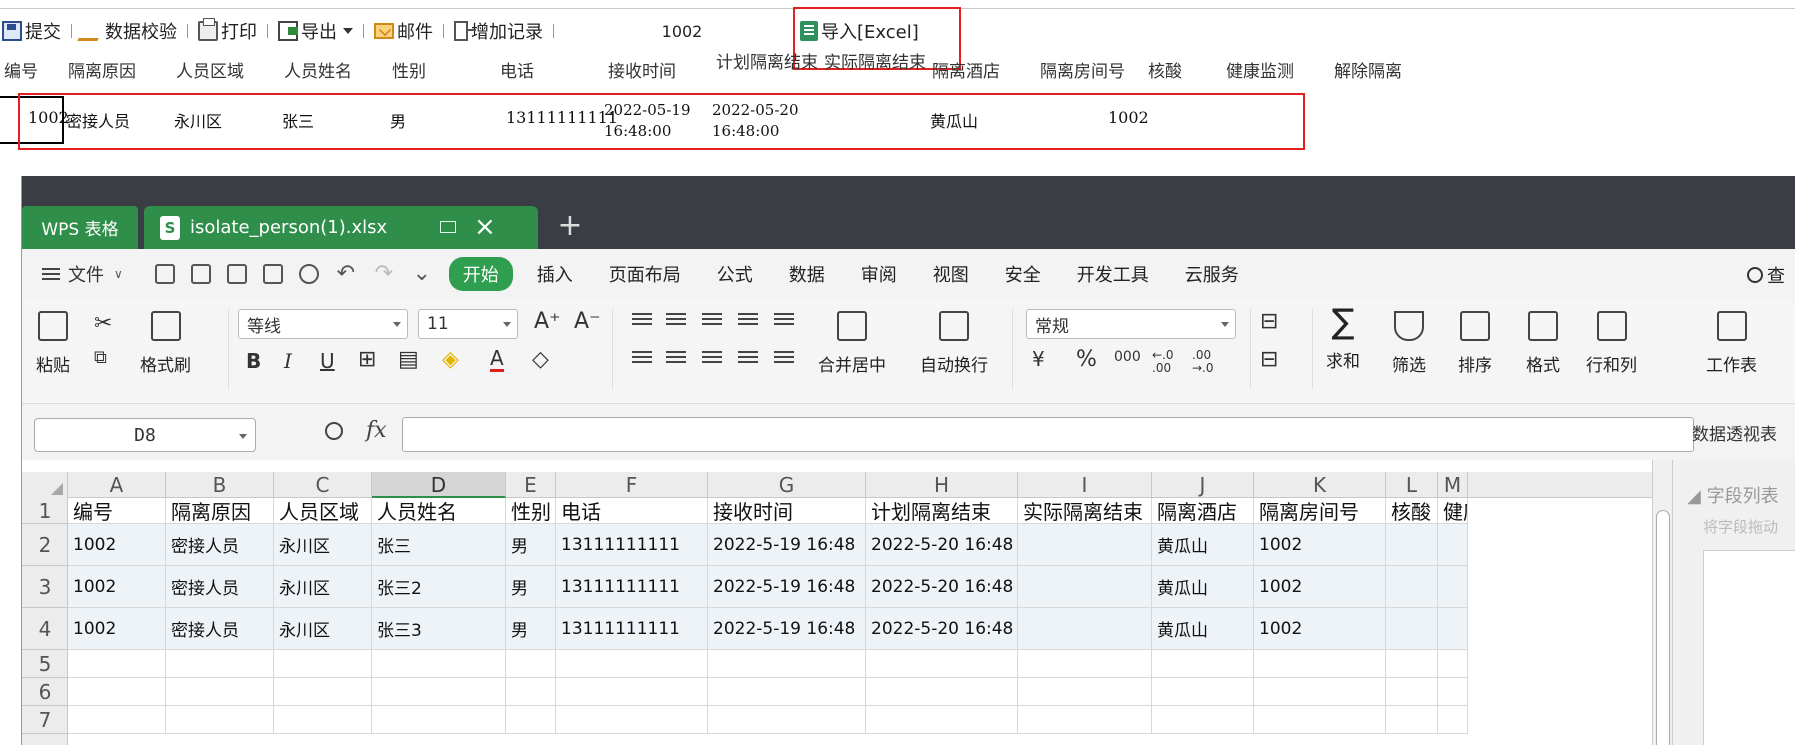  Describe the element at coordinates (53, 343) in the screenshot. I see `paste-button: 粘贴` at that location.